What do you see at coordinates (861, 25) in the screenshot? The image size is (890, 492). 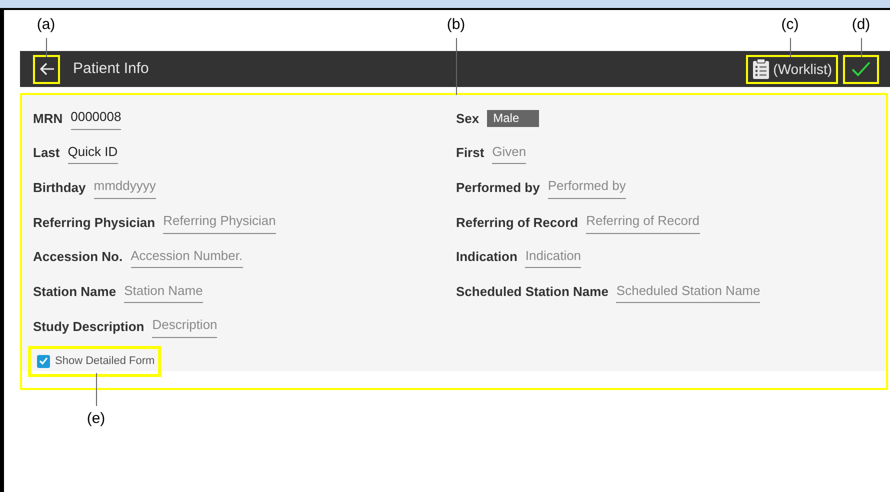 I see `callout-label: (d)` at bounding box center [861, 25].